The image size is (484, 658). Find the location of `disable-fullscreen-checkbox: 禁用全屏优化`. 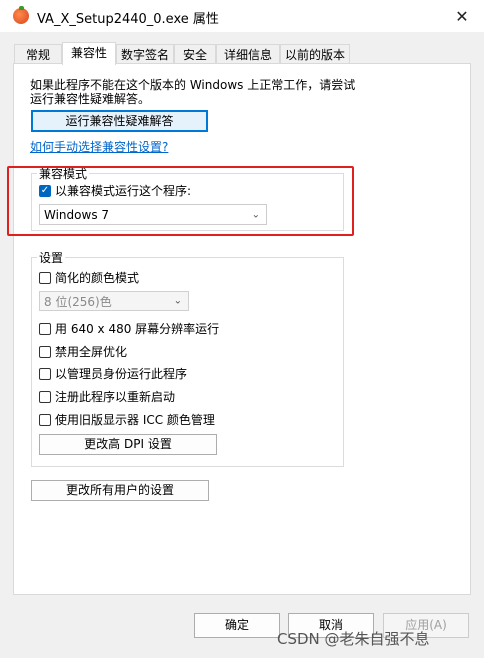

disable-fullscreen-checkbox: 禁用全屏优化 is located at coordinates (83, 351).